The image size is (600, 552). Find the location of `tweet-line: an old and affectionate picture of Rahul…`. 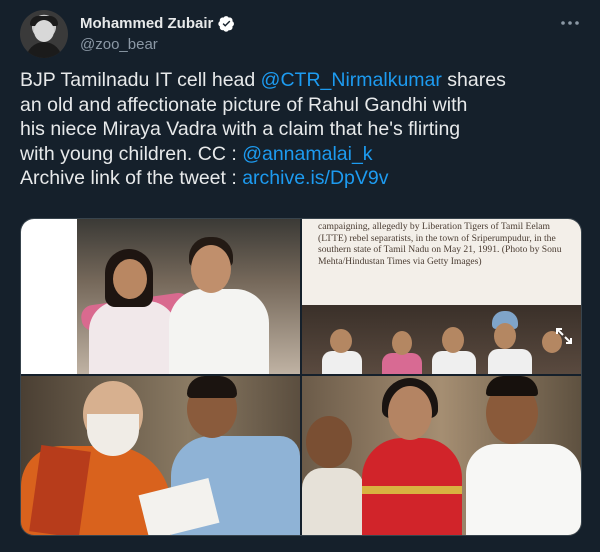

tweet-line: an old and affectionate picture of Rahul… is located at coordinates (300, 105).